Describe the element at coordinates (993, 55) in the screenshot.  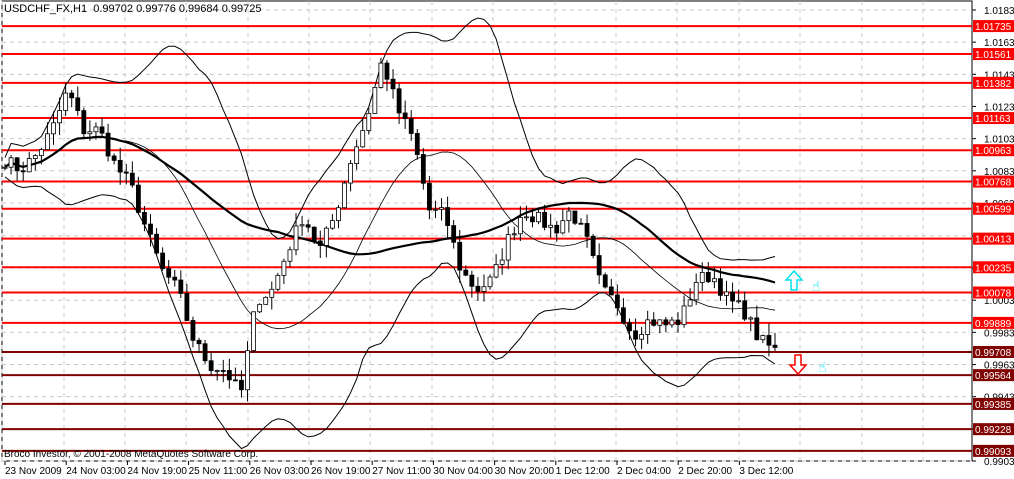
I see `level-price-label: 1.01561` at that location.